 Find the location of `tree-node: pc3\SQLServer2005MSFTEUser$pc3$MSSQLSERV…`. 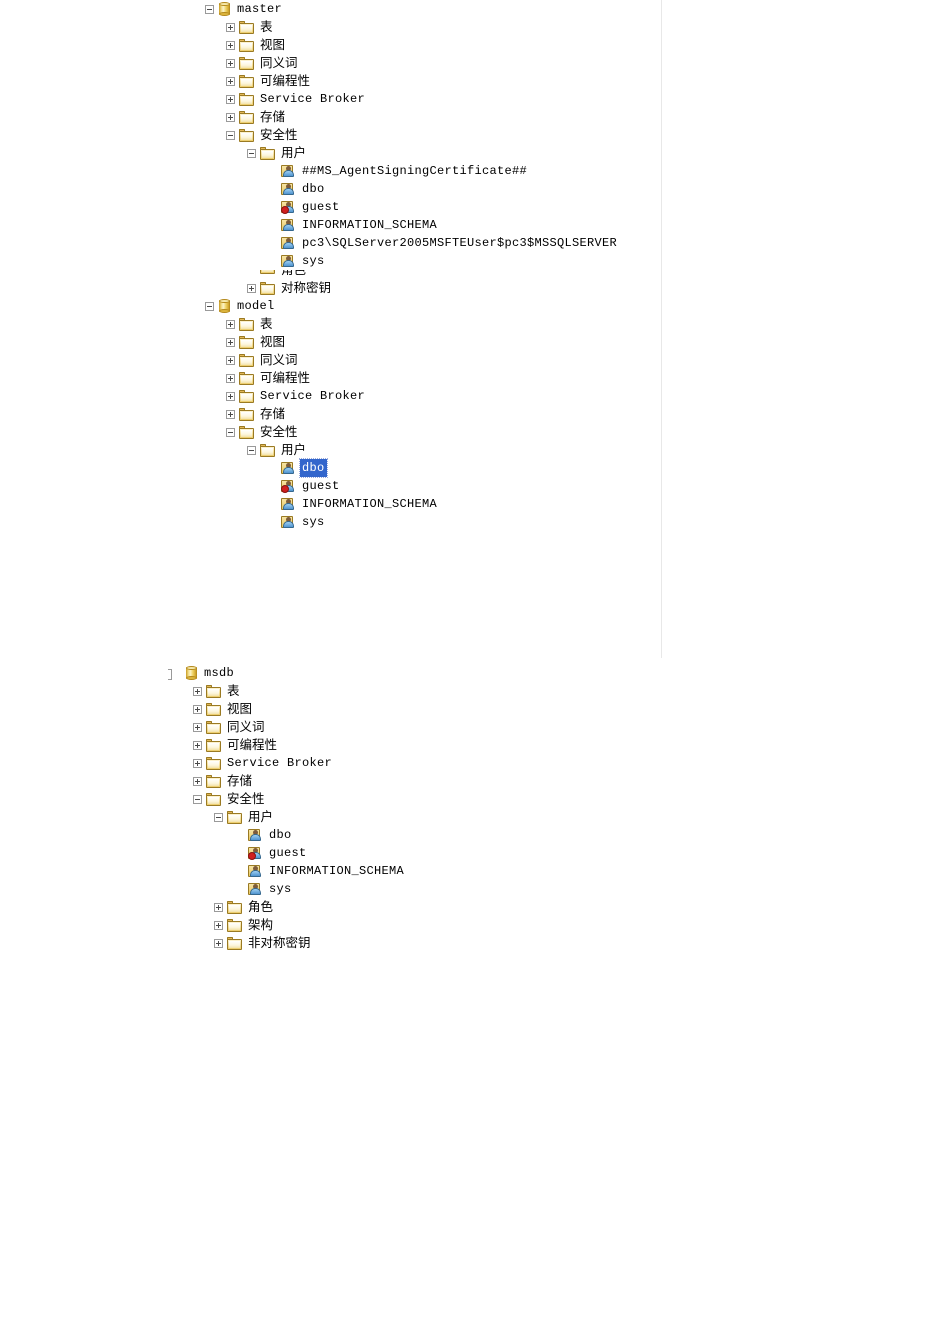

tree-node: pc3\SQLServer2005MSFTEUser$pc3$MSSQLSERV… is located at coordinates (330, 243).